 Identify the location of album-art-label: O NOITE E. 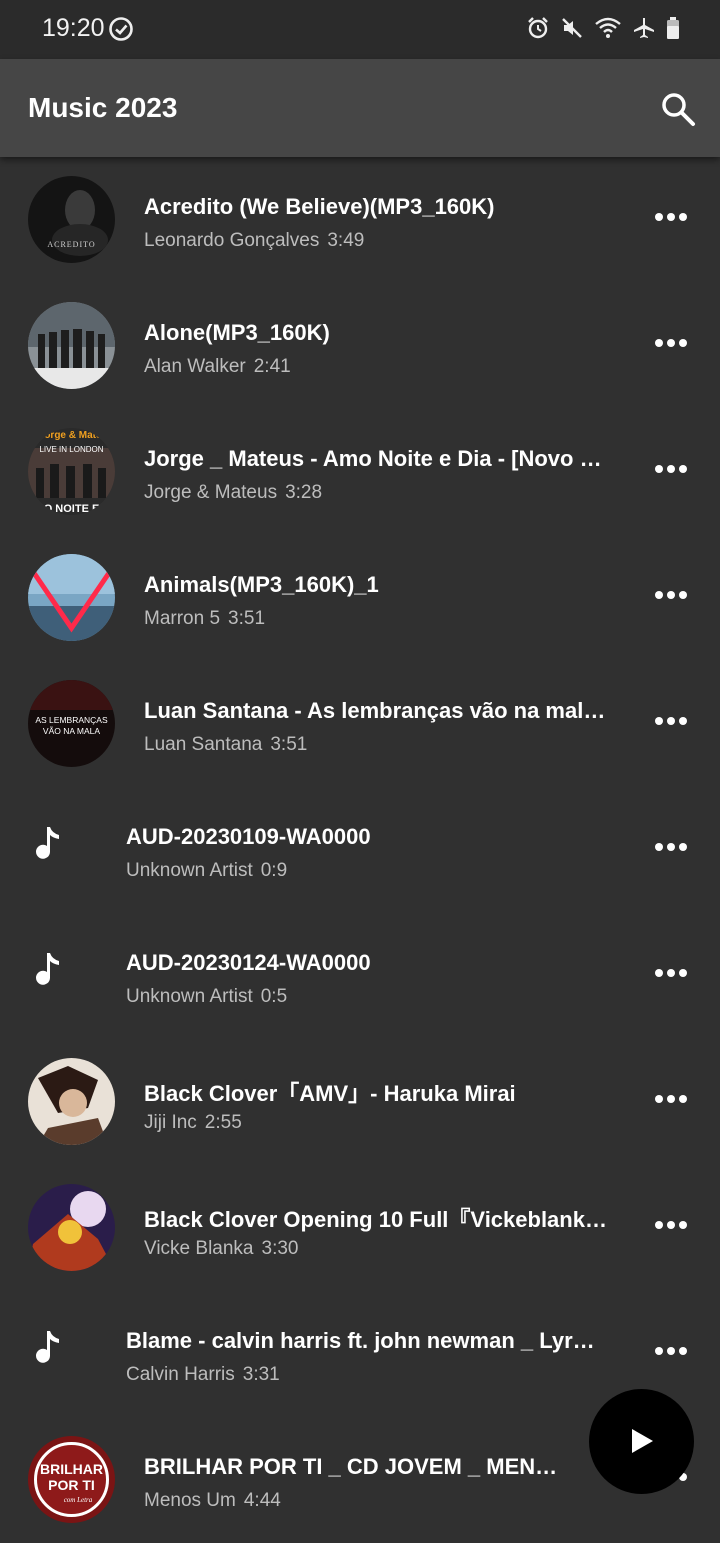
(72, 509).